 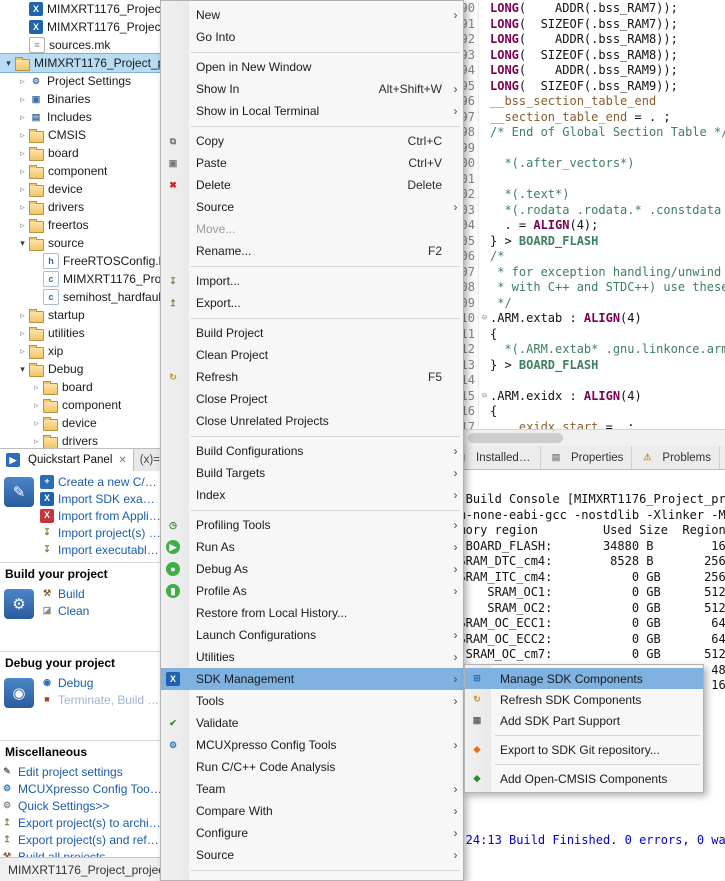 I want to click on menu-item: Index ›, so click(x=312, y=495).